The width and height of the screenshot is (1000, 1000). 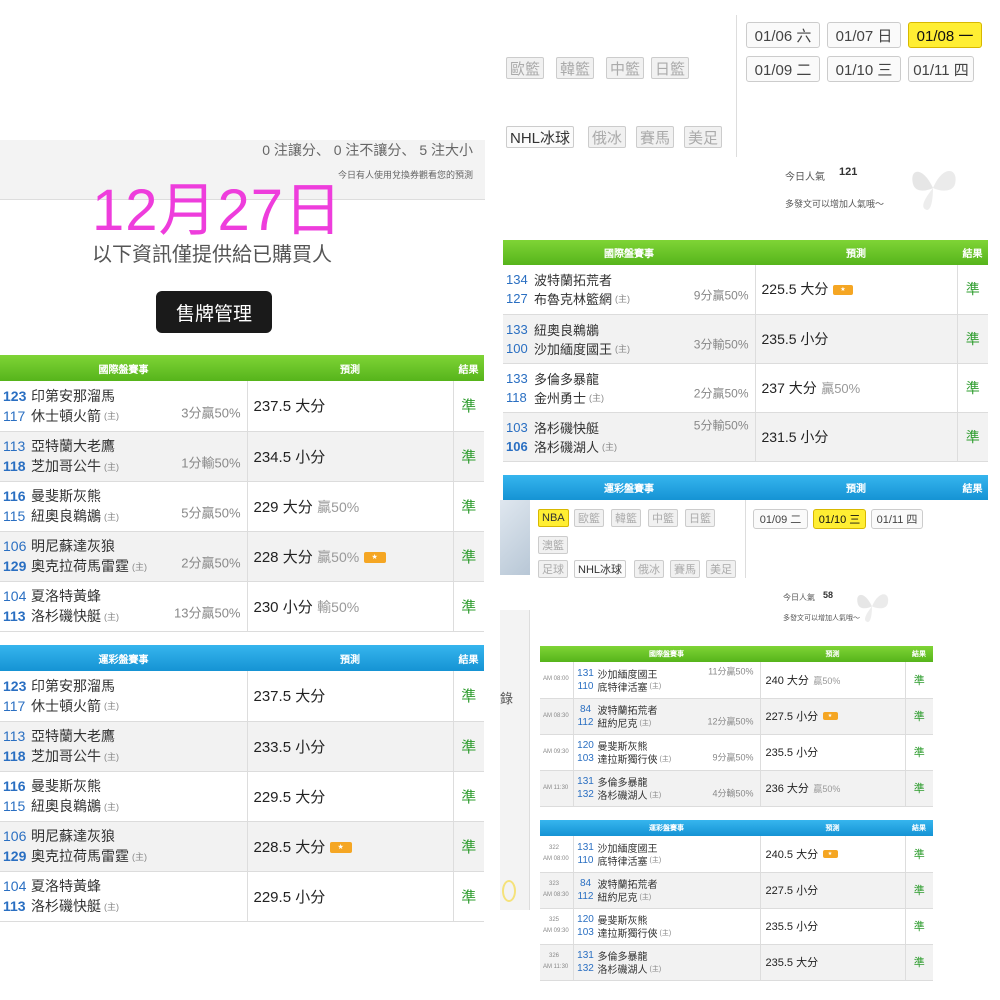 I want to click on purchase-notice: 以下資訊僅提供給已購買人, so click(x=212, y=255).